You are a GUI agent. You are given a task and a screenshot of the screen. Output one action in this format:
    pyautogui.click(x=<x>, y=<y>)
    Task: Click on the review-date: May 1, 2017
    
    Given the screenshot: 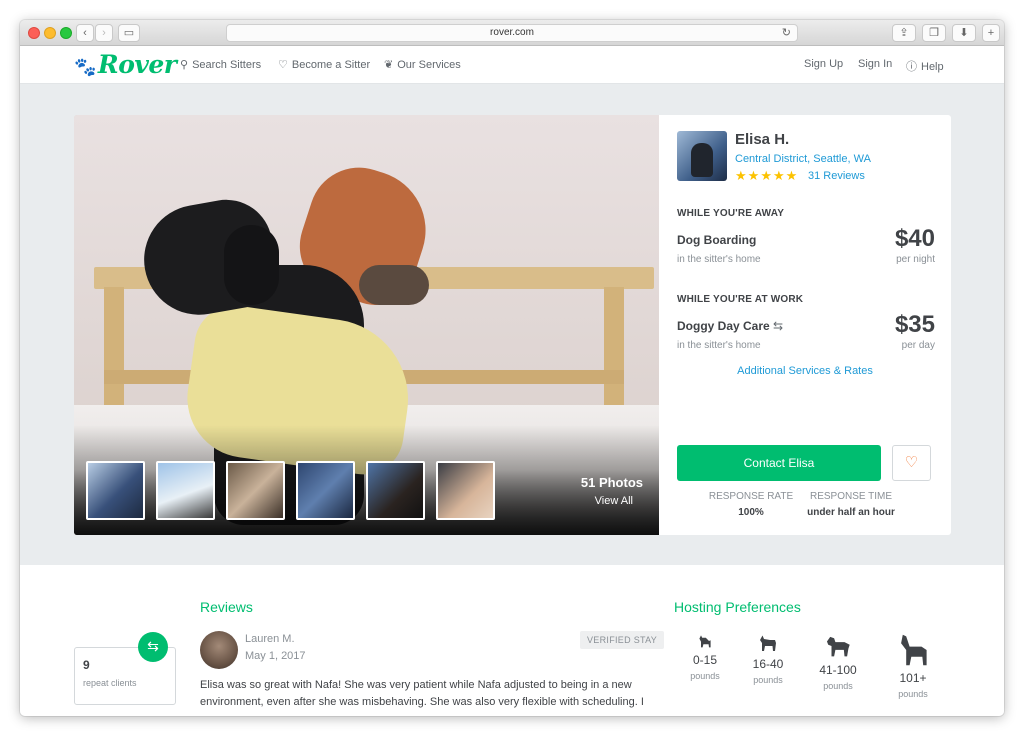 What is the action you would take?
    pyautogui.click(x=275, y=656)
    